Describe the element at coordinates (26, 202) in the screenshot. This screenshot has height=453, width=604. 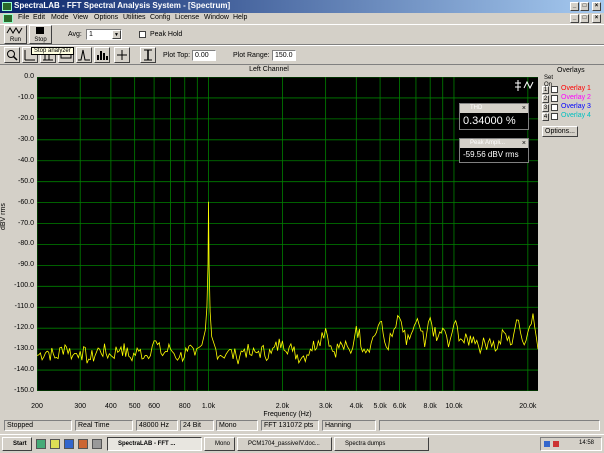
I see `y-tick-label: -60.0` at that location.